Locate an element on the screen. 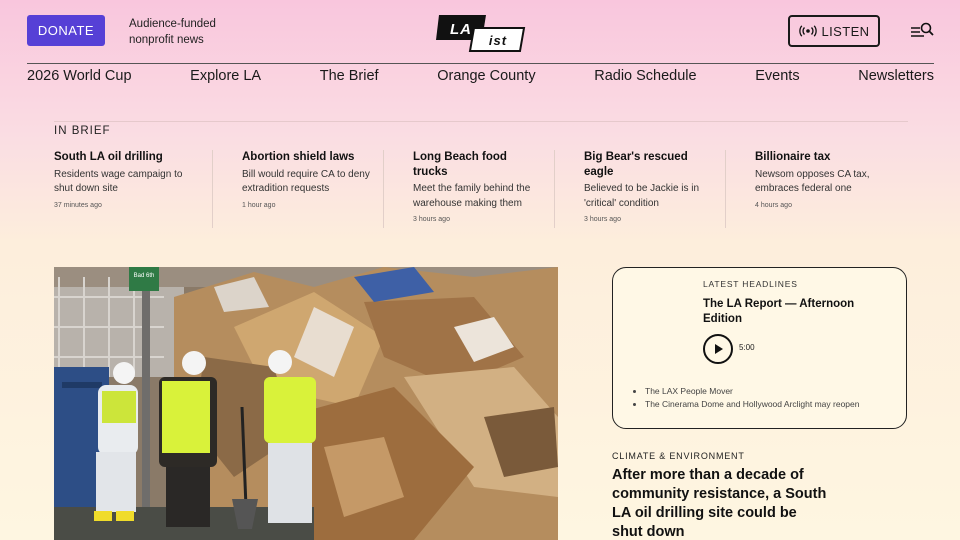  nav-item-the-brief: The Brief is located at coordinates (349, 76).